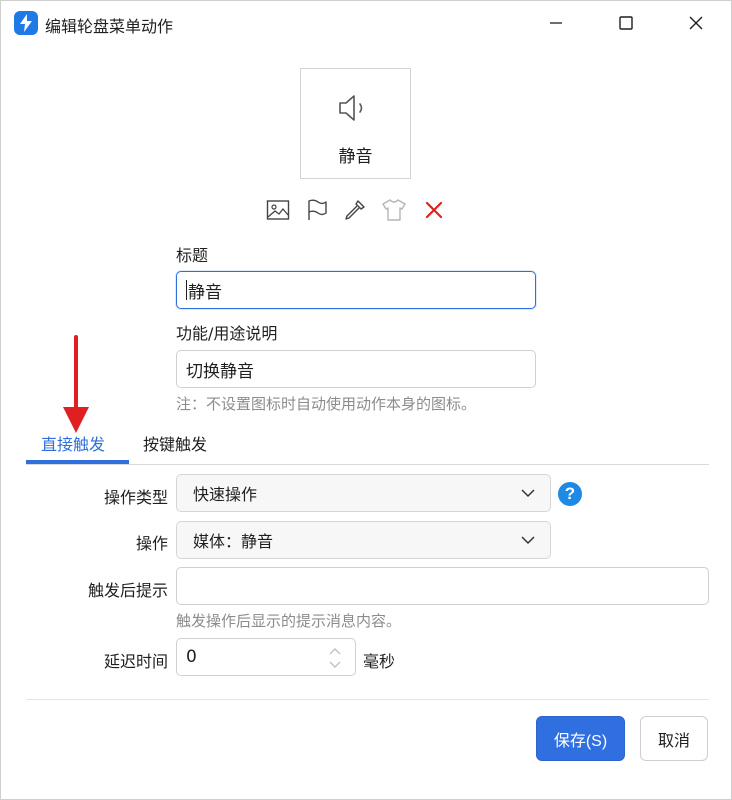 This screenshot has height=800, width=732. What do you see at coordinates (266, 657) in the screenshot?
I see `delay-stepper: 0` at bounding box center [266, 657].